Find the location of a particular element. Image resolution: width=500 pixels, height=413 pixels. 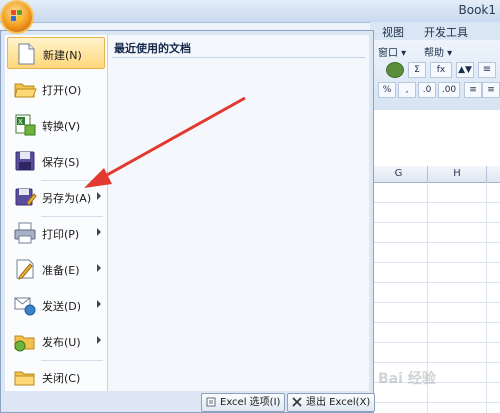

window-menu-button: 窗口 ▾ is located at coordinates (392, 51).